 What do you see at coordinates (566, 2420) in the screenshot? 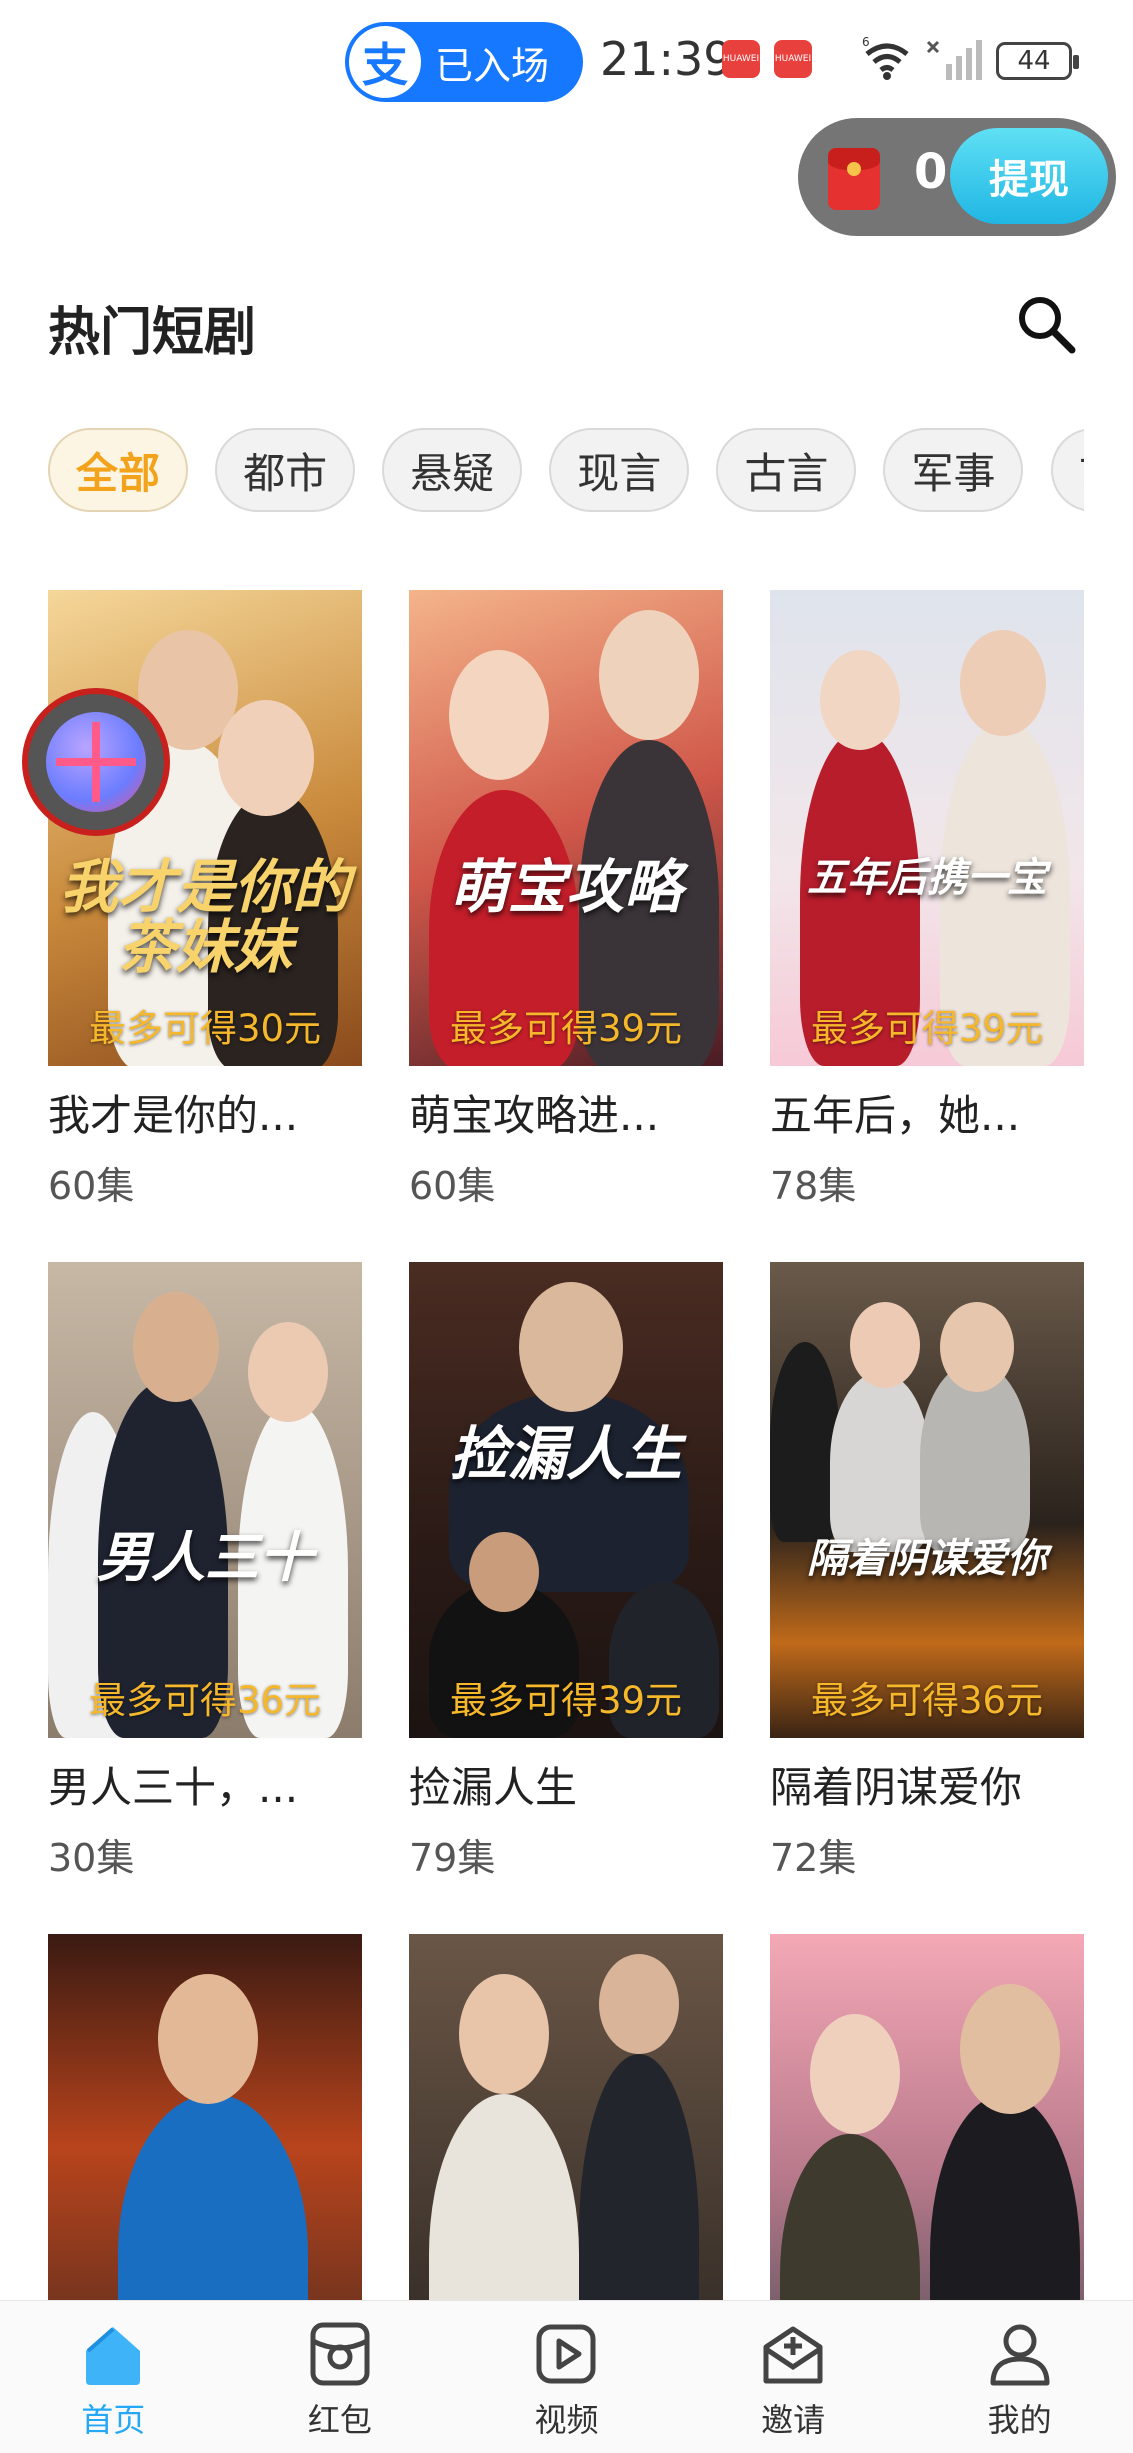
I see `tab-label: 视频` at bounding box center [566, 2420].